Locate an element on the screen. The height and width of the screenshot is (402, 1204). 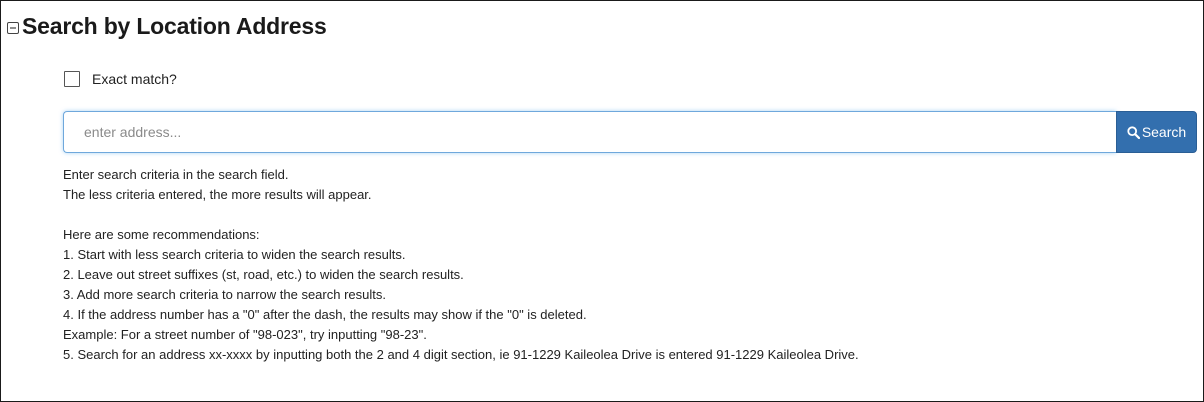
exact-match-label: Exact match? is located at coordinates (134, 79).